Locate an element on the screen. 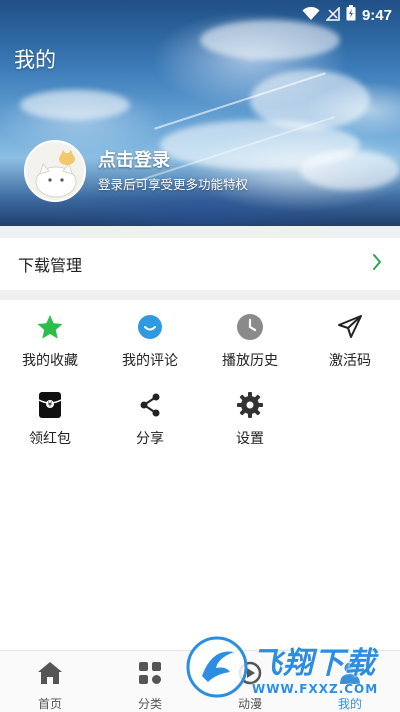  status-time: 9:47 is located at coordinates (376, 15).